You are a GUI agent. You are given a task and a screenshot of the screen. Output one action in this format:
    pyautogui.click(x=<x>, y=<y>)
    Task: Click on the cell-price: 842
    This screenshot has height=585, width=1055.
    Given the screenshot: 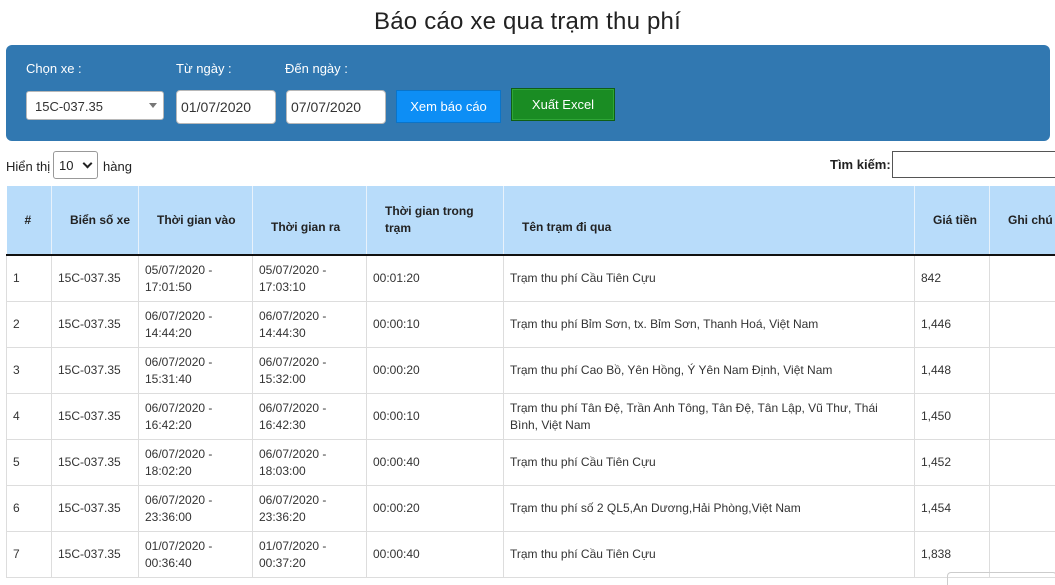 What is the action you would take?
    pyautogui.click(x=952, y=278)
    